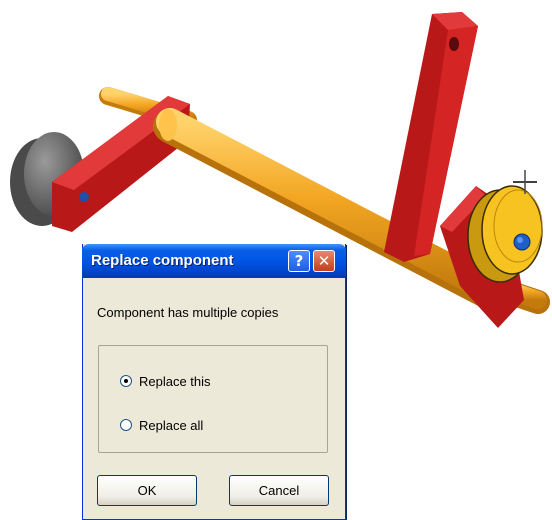 This screenshot has width=552, height=520. What do you see at coordinates (126, 425) in the screenshot?
I see `radio-replace-all` at bounding box center [126, 425].